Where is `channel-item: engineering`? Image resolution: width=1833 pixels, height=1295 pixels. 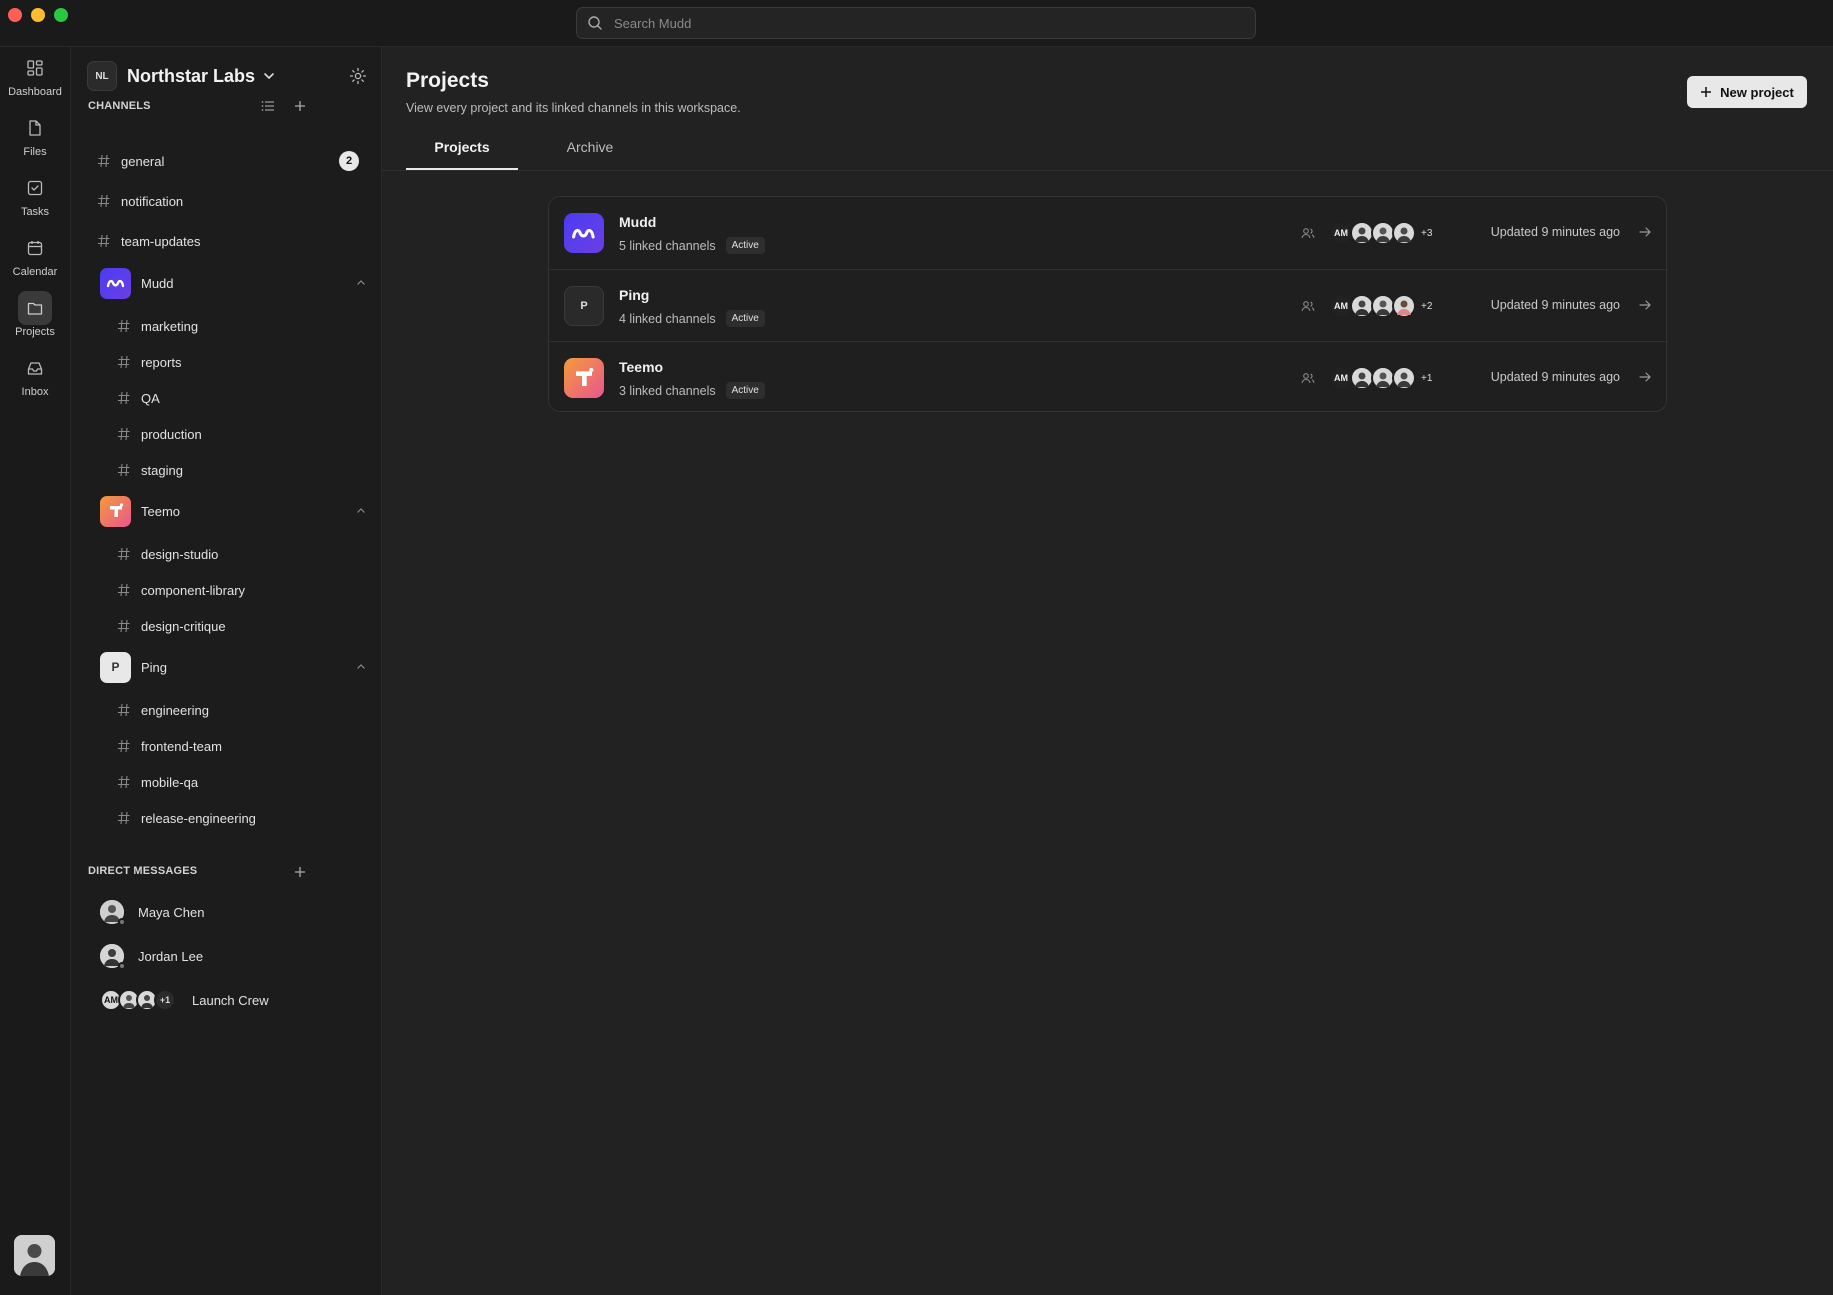 channel-item: engineering is located at coordinates (225, 710).